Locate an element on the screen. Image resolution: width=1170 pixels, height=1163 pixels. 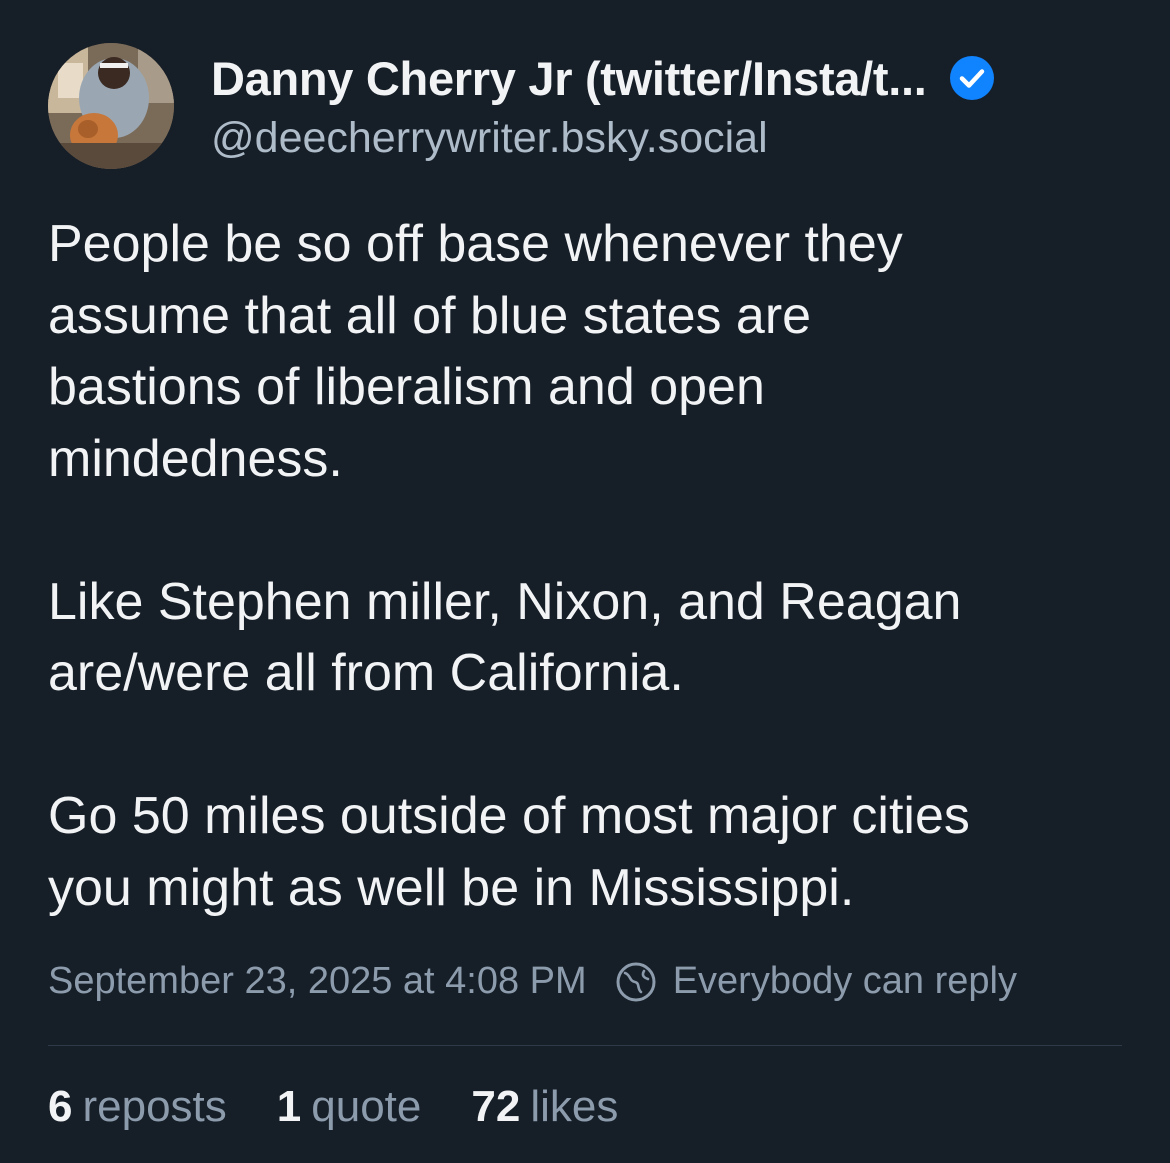
reposts-stat: 6 reposts is located at coordinates (137, 1107).